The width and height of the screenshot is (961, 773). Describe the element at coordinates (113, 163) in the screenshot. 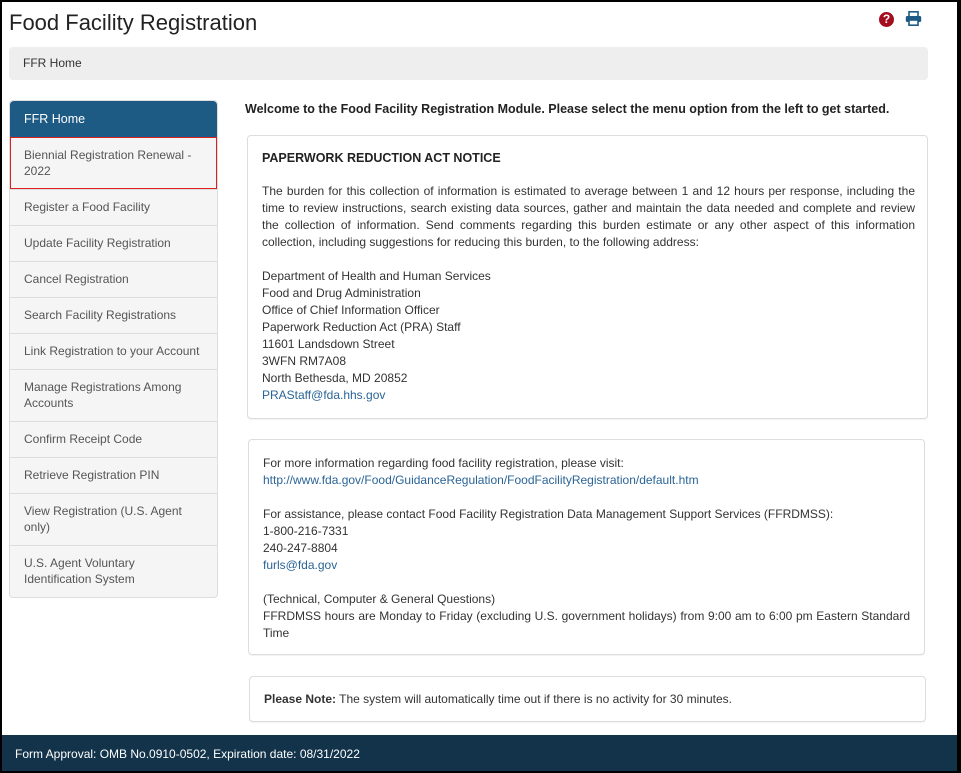

I see `sidebar-item-biennial-renewal: Biennial Registration Renewal - 2022` at that location.